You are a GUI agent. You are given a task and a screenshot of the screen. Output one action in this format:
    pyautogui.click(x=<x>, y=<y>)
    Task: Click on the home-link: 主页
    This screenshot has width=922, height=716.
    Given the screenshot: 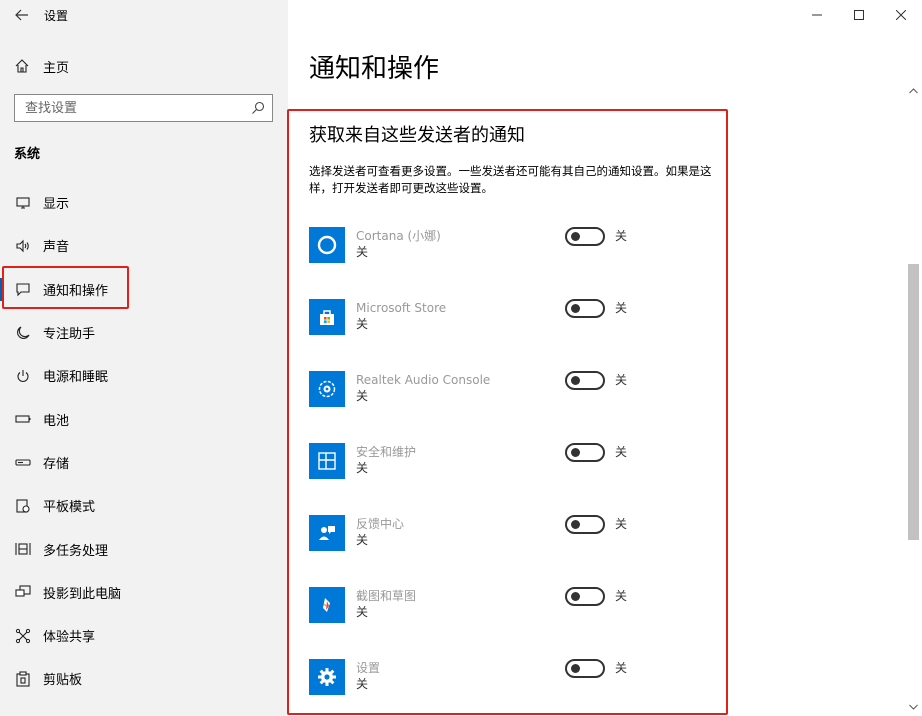 What is the action you would take?
    pyautogui.click(x=41, y=66)
    